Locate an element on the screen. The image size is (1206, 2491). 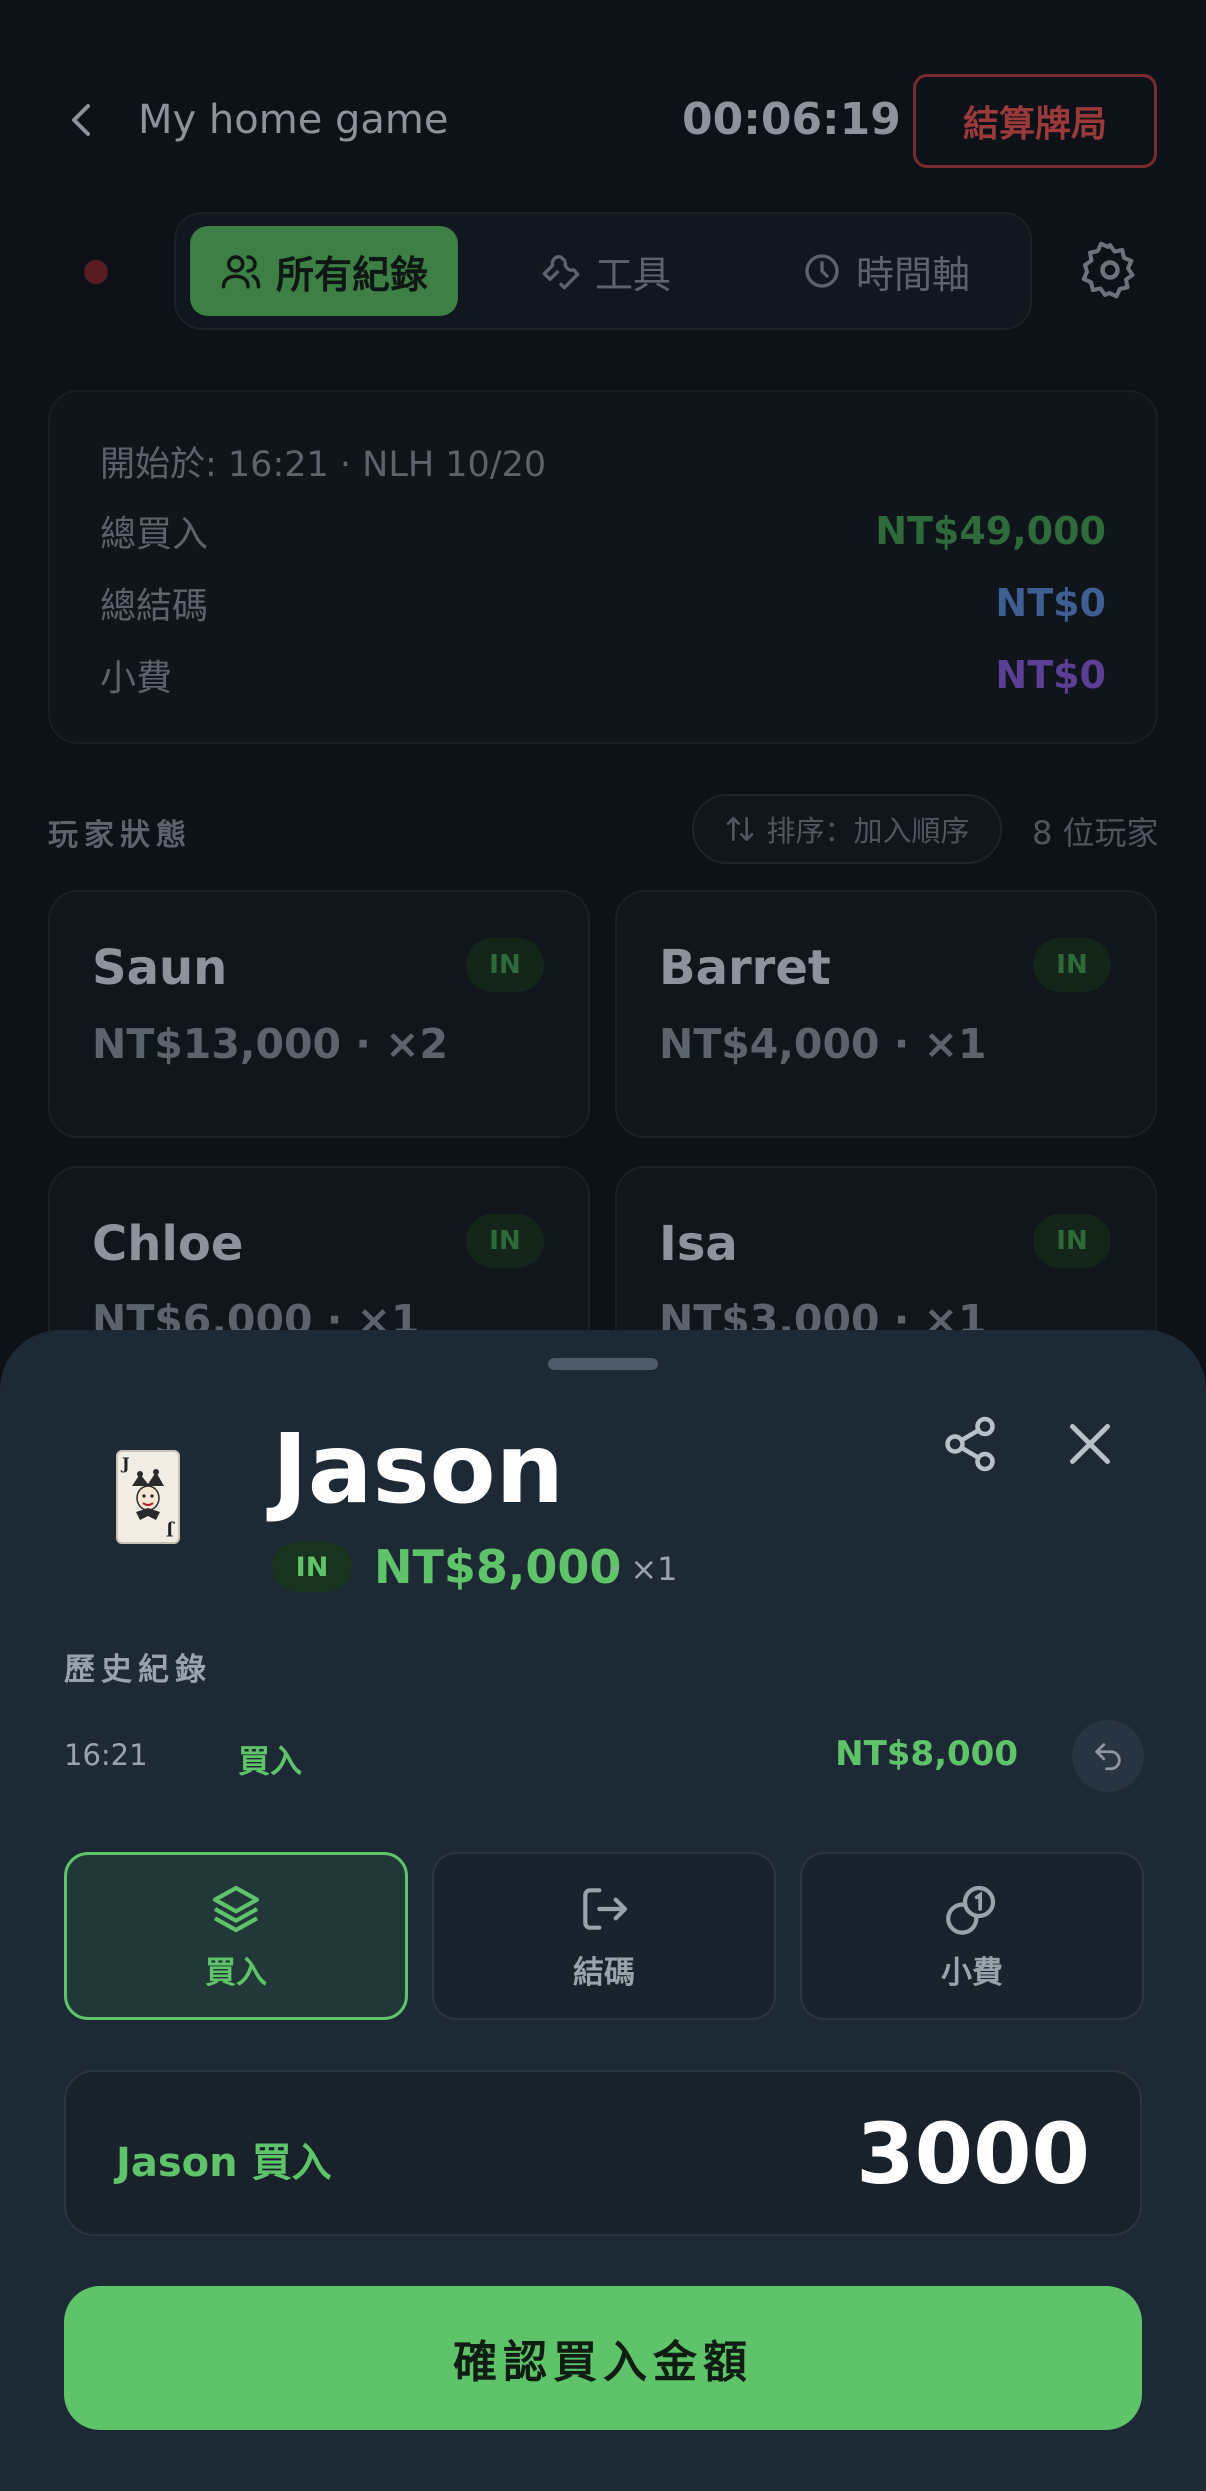
player-card: Barret IN NT$4,000 · ×1 is located at coordinates (886, 1014).